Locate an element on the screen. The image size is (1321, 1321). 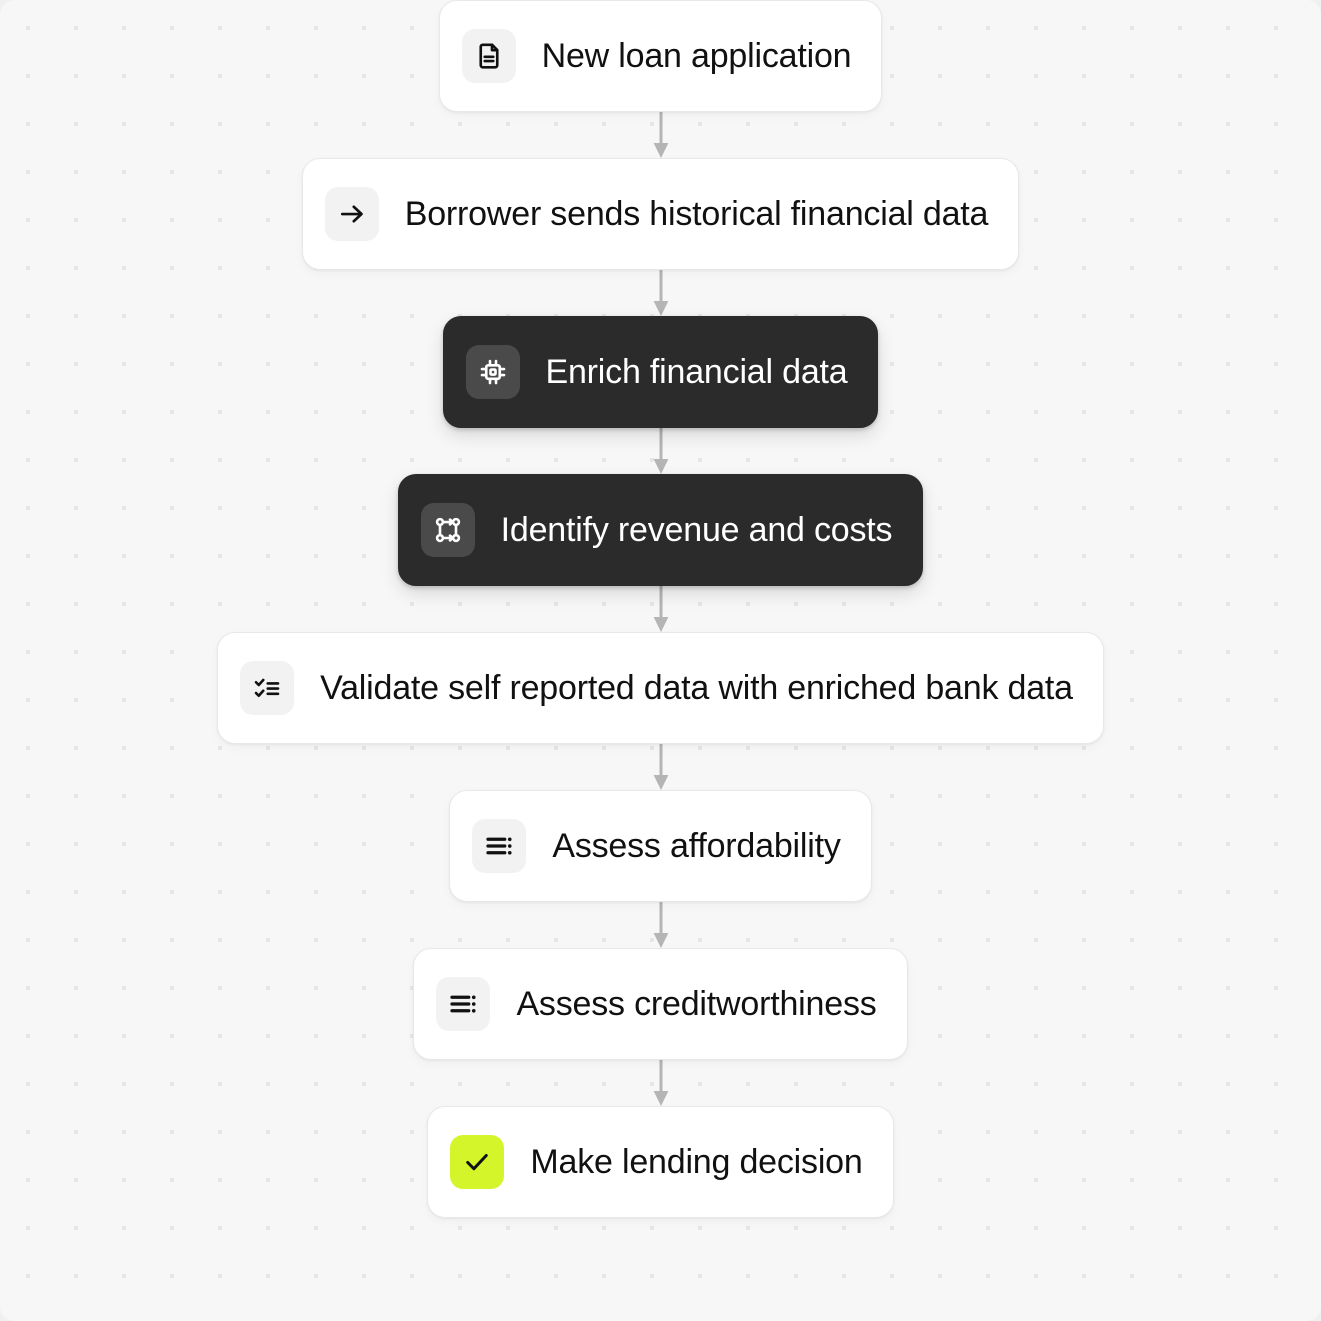
workflow-nodes-icon is located at coordinates (447, 530).